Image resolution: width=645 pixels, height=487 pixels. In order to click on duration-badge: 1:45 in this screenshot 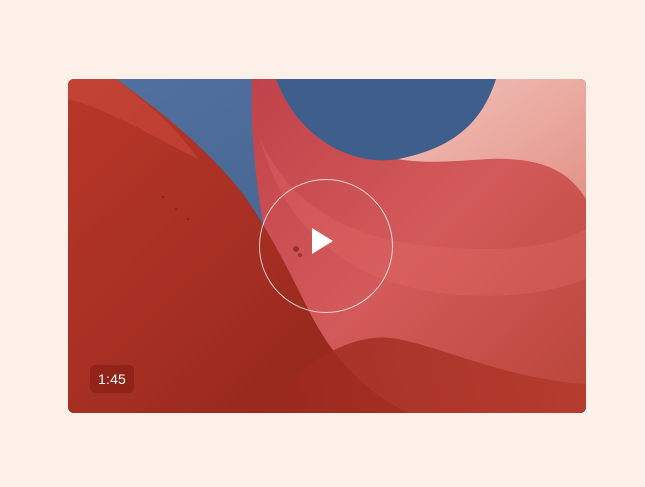, I will do `click(112, 379)`.